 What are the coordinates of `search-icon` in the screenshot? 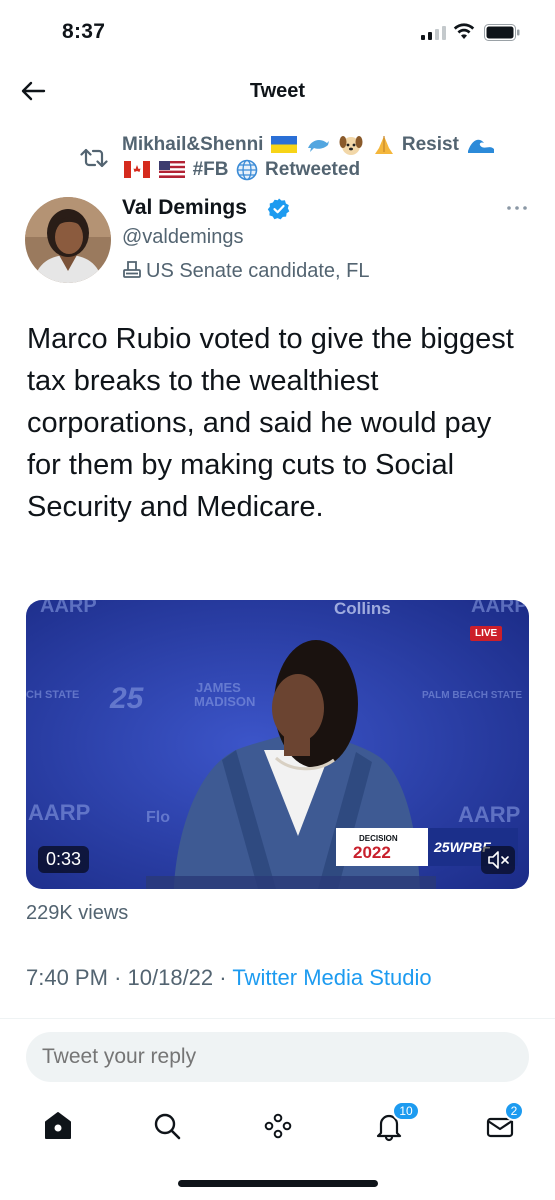 It's located at (167, 1126).